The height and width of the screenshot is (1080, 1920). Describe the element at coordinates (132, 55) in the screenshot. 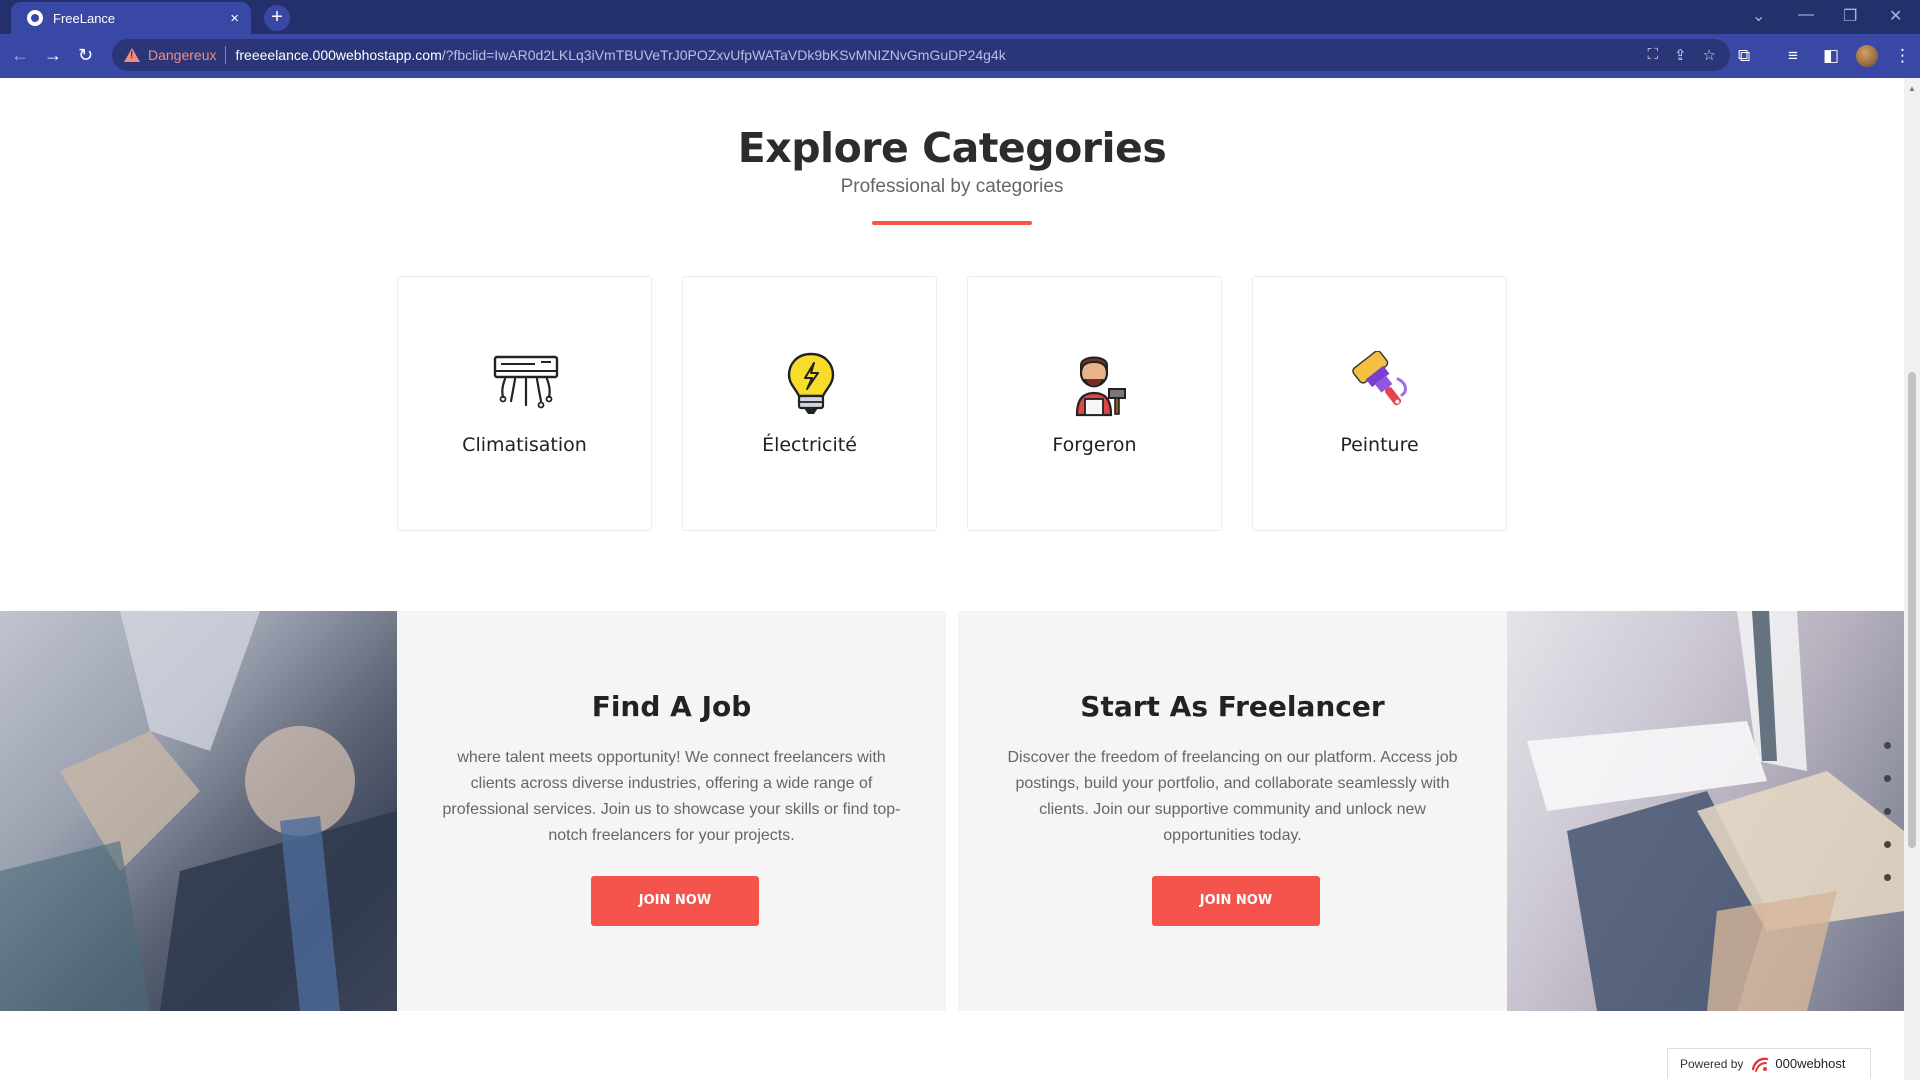

I see `warning-icon` at that location.